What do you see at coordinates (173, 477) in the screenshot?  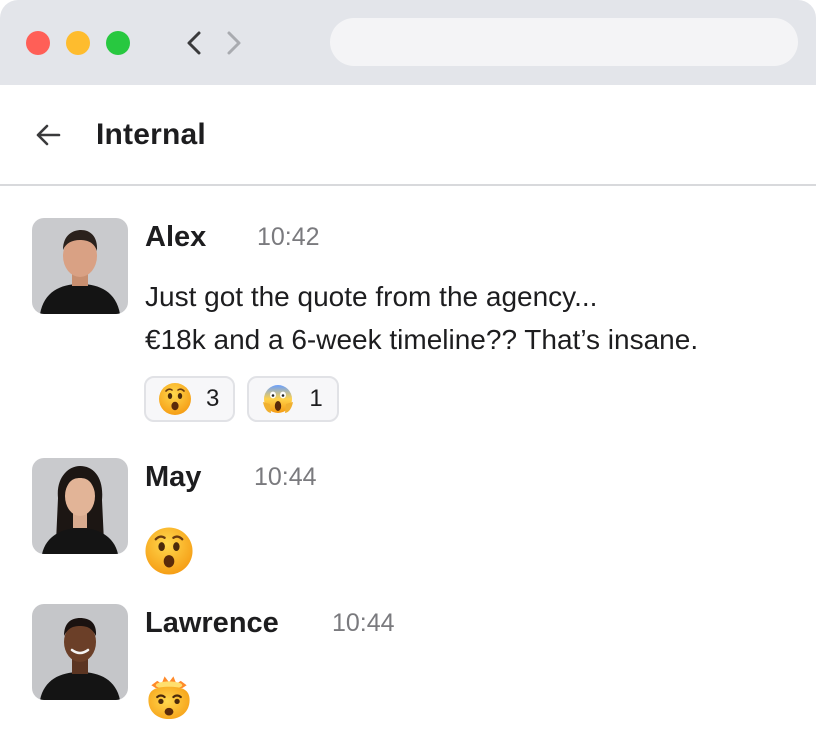 I see `author-name: May` at bounding box center [173, 477].